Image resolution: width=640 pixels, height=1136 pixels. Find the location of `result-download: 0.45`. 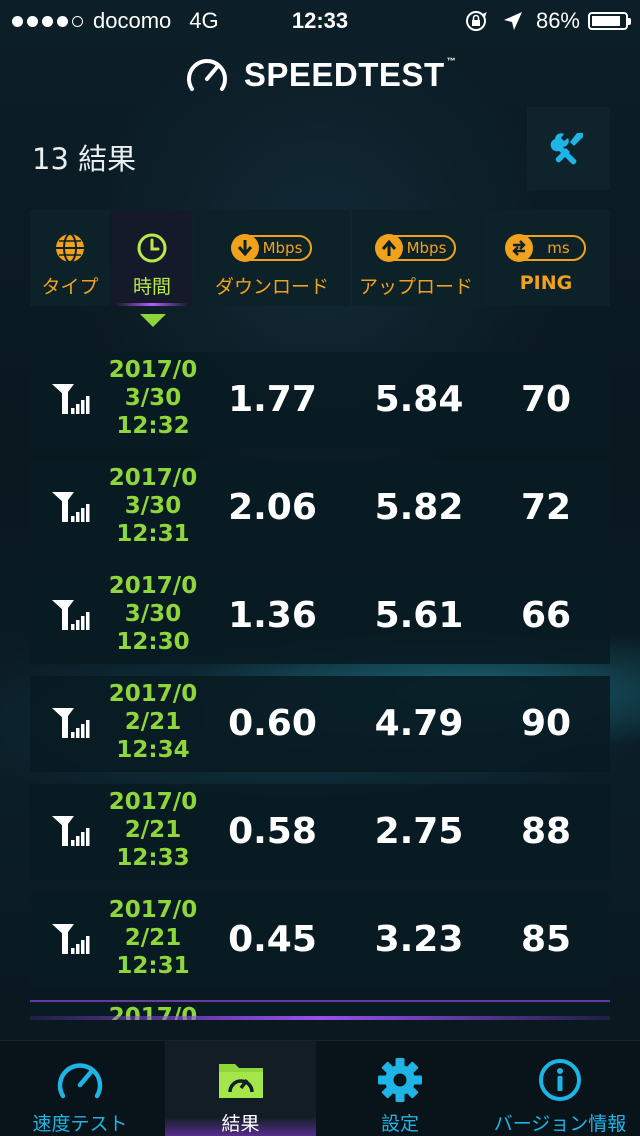

result-download: 0.45 is located at coordinates (272, 939).